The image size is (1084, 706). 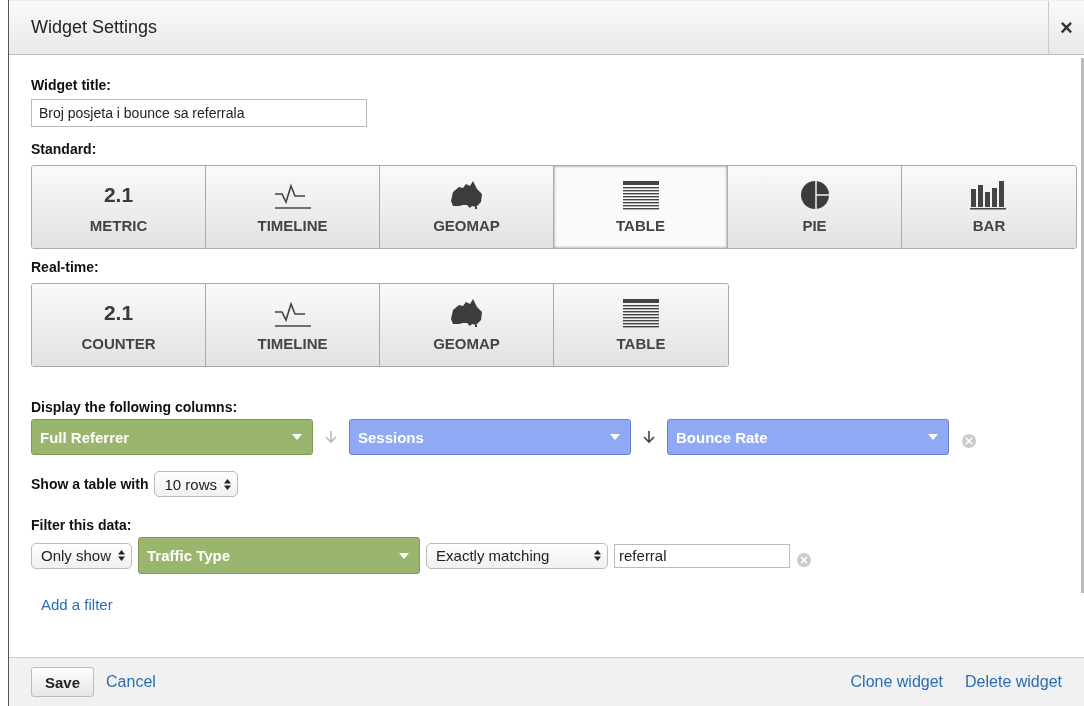 I want to click on visualization-type-button: 2.1 METRIC, so click(x=119, y=207).